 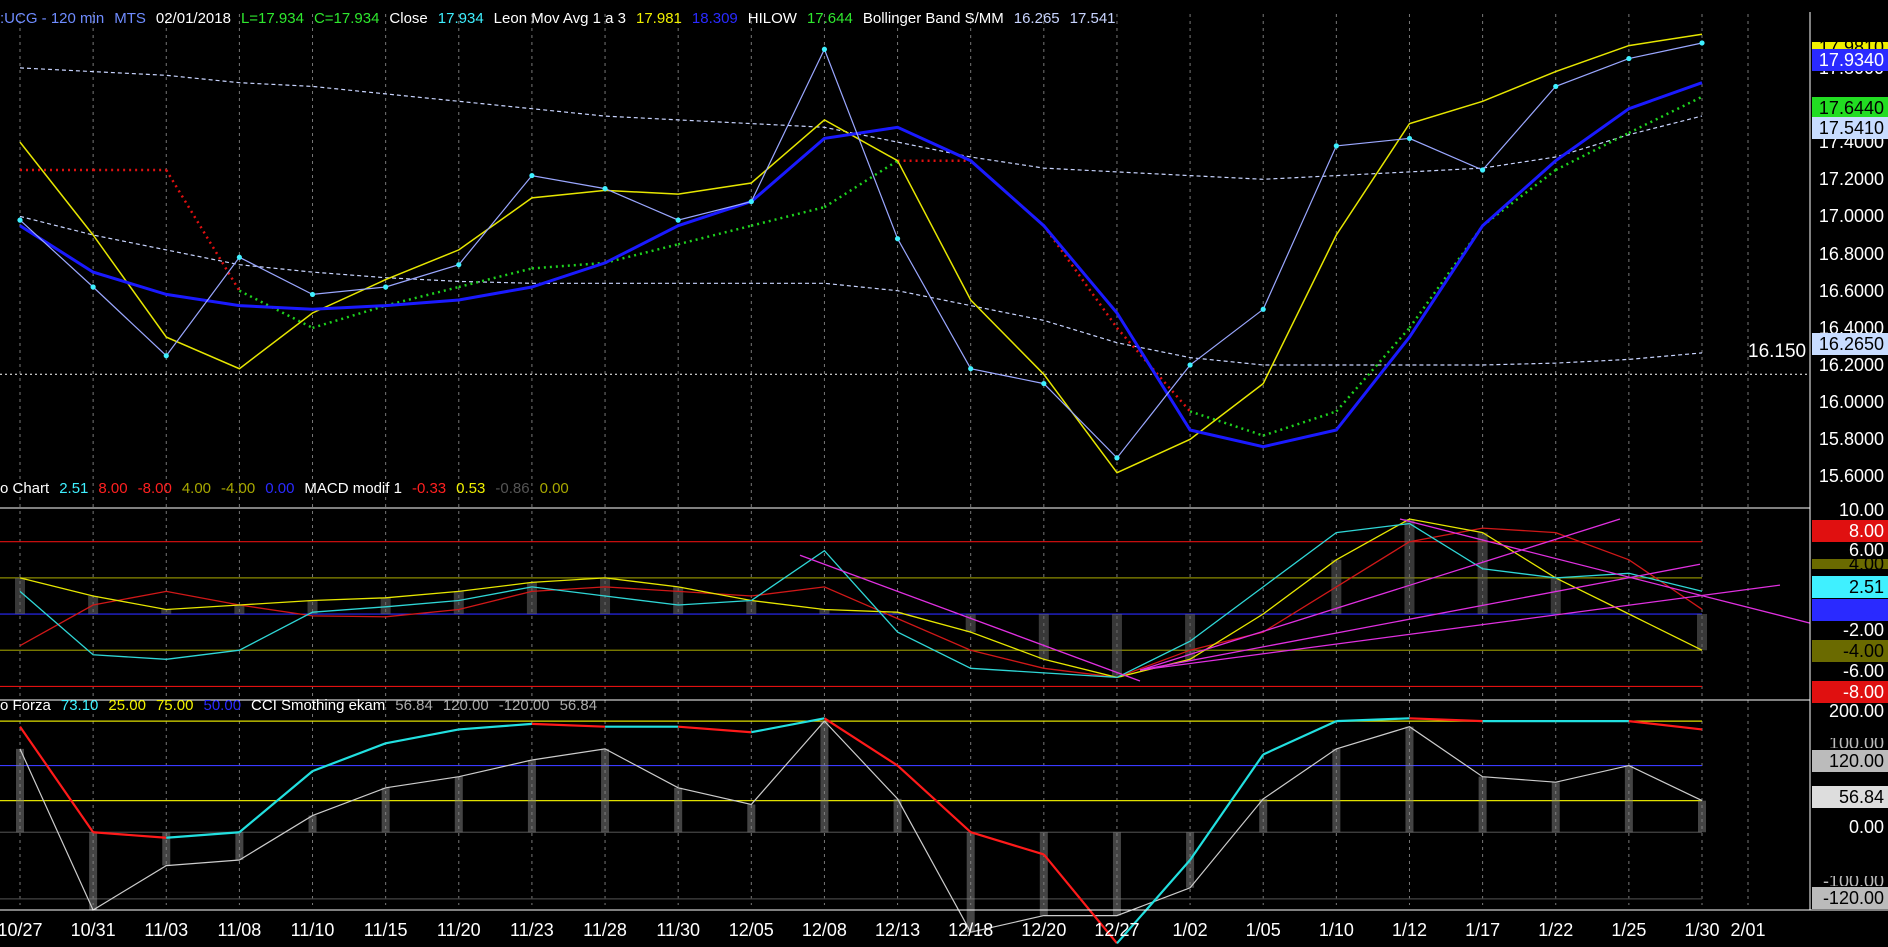 I want to click on macd-main-line, so click(x=861, y=600).